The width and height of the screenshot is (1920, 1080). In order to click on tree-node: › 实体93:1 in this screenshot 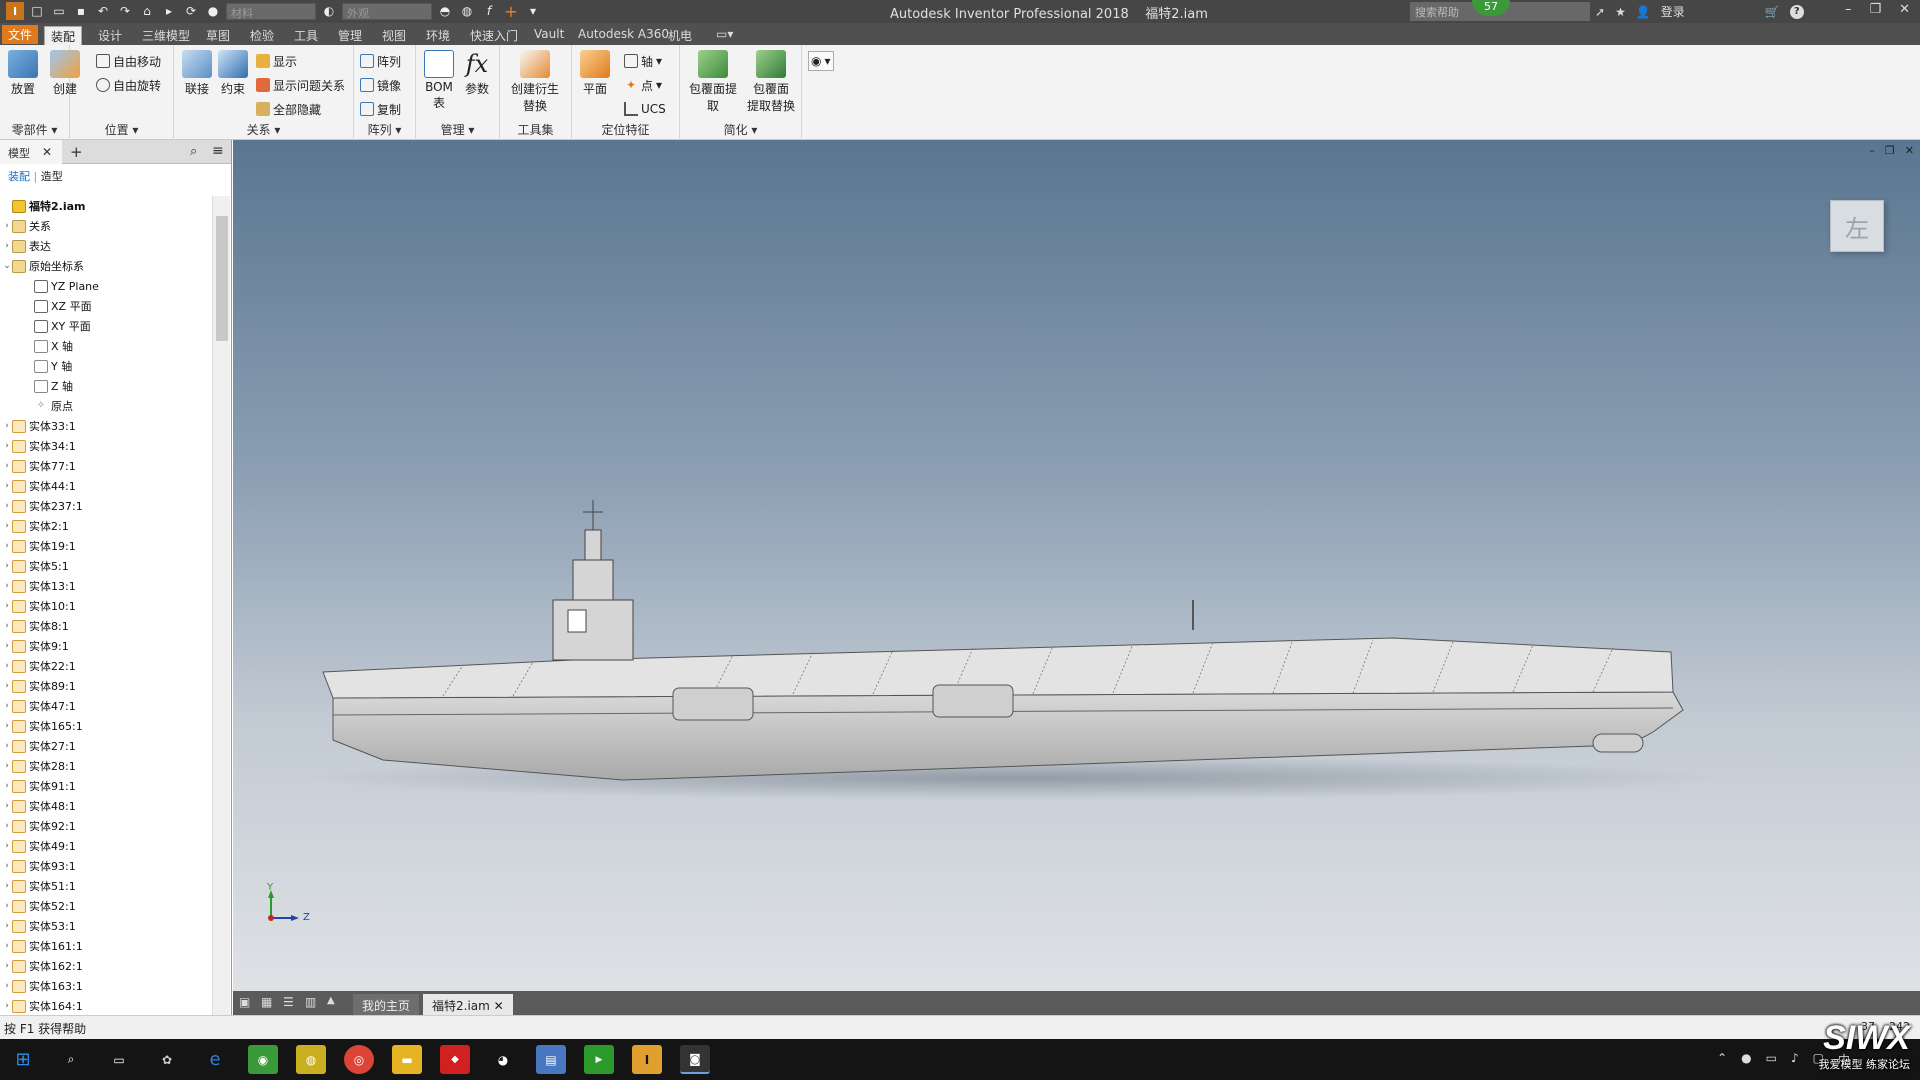, I will do `click(106, 866)`.